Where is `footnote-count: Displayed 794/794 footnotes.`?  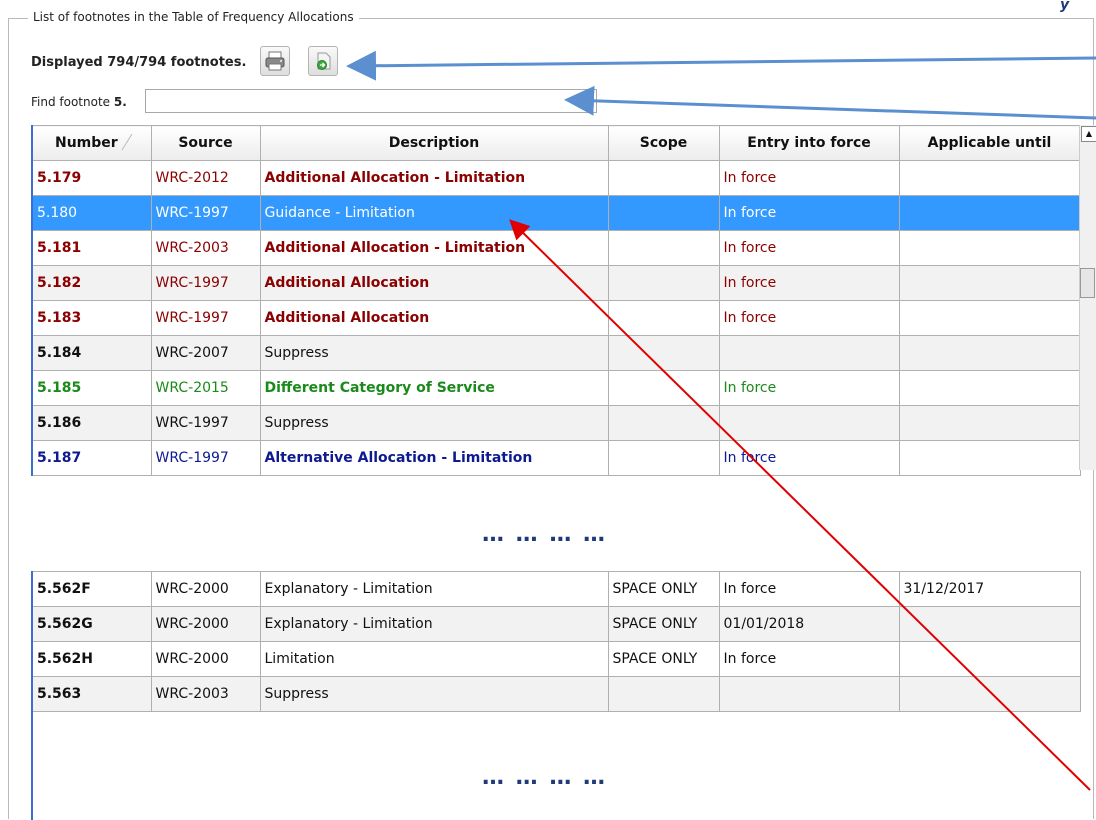
footnote-count: Displayed 794/794 footnotes. is located at coordinates (139, 62).